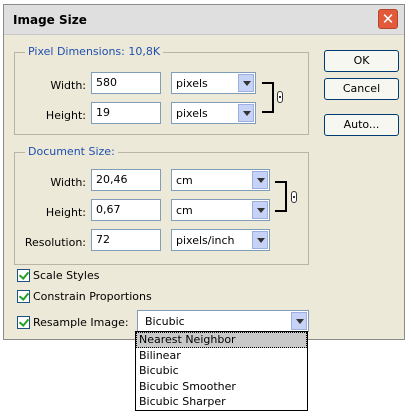 This screenshot has width=411, height=416. I want to click on scale-styles-checkbox, so click(23, 275).